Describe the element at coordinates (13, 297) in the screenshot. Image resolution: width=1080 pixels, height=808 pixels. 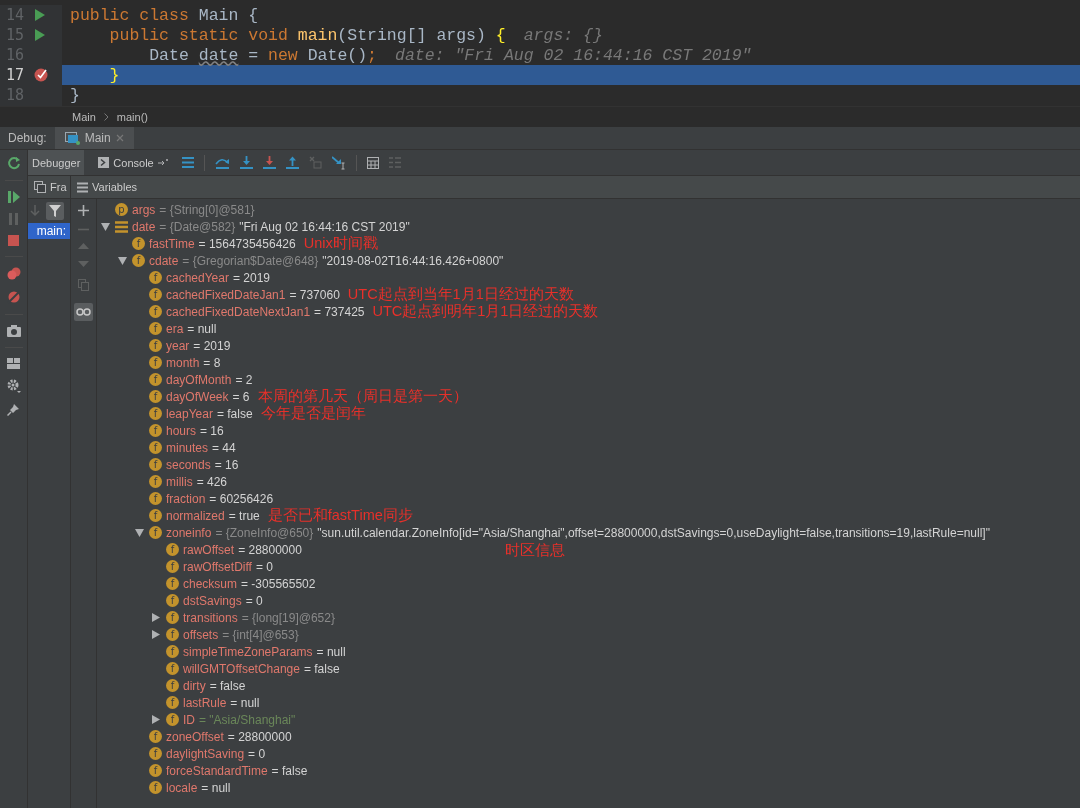
I see `mute-breakpoints-icon` at that location.